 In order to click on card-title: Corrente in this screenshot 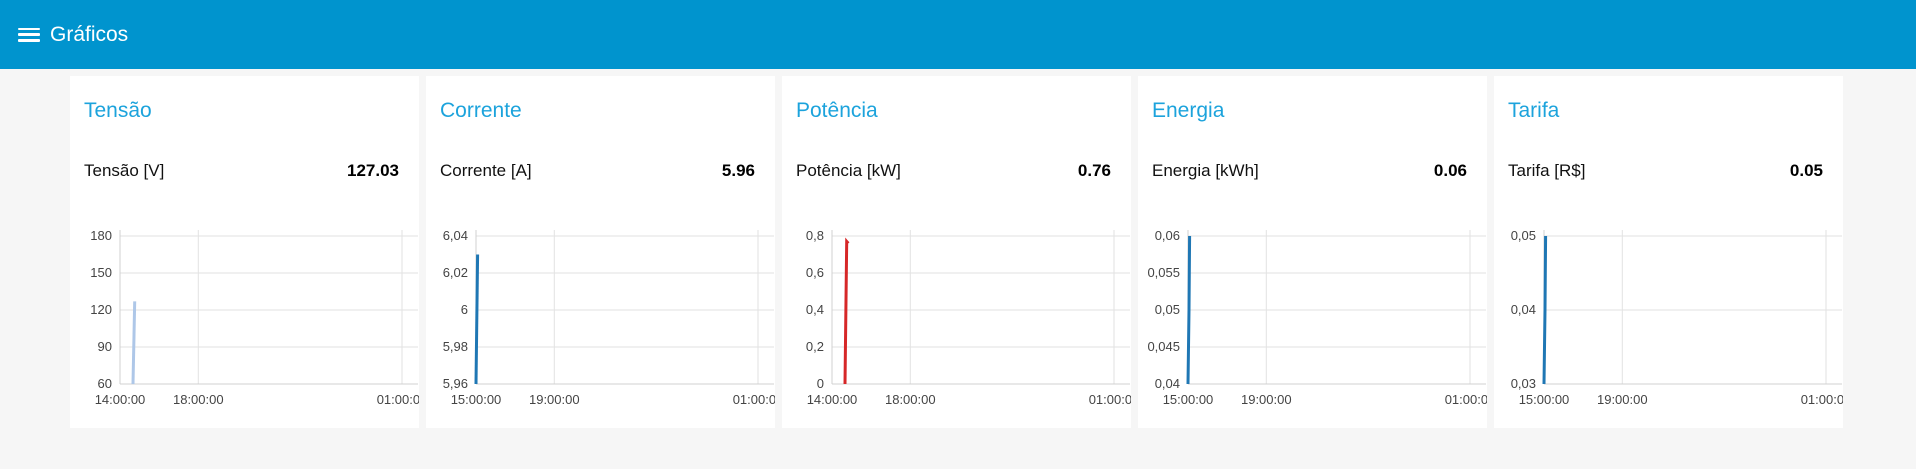, I will do `click(481, 110)`.